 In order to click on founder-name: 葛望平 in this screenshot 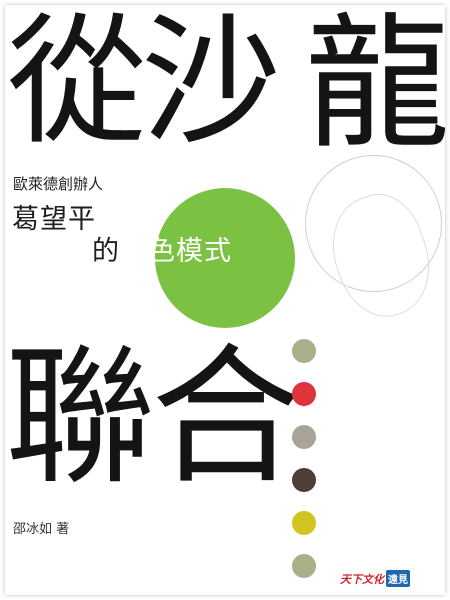, I will do `click(54, 219)`.